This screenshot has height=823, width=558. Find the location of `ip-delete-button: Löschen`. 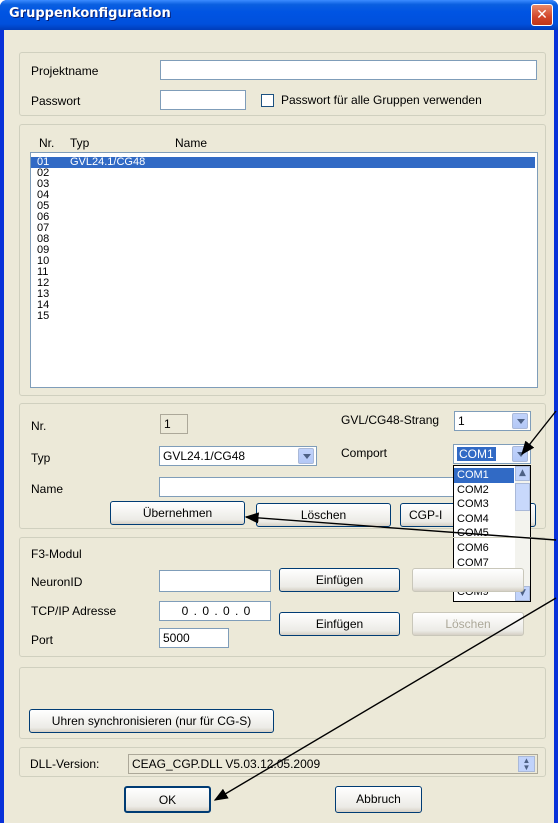

ip-delete-button: Löschen is located at coordinates (468, 624).